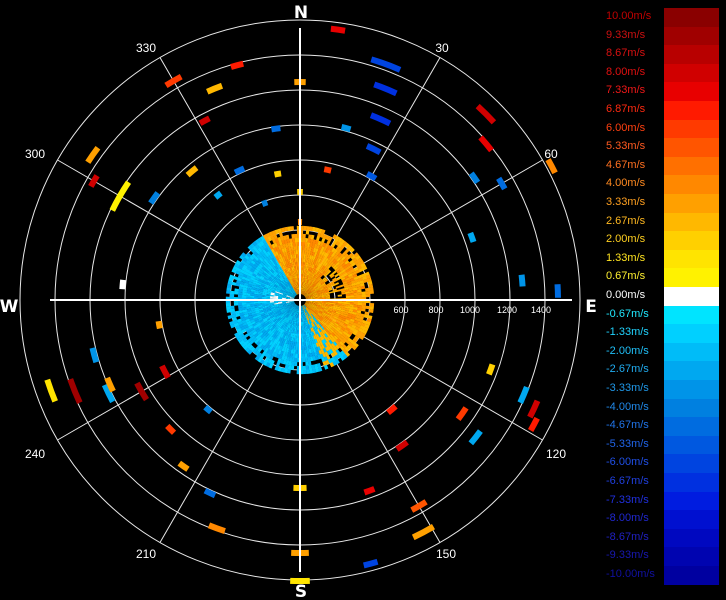  Describe the element at coordinates (663, 110) in the screenshot. I see `legend-entry: 6.87m/s` at that location.